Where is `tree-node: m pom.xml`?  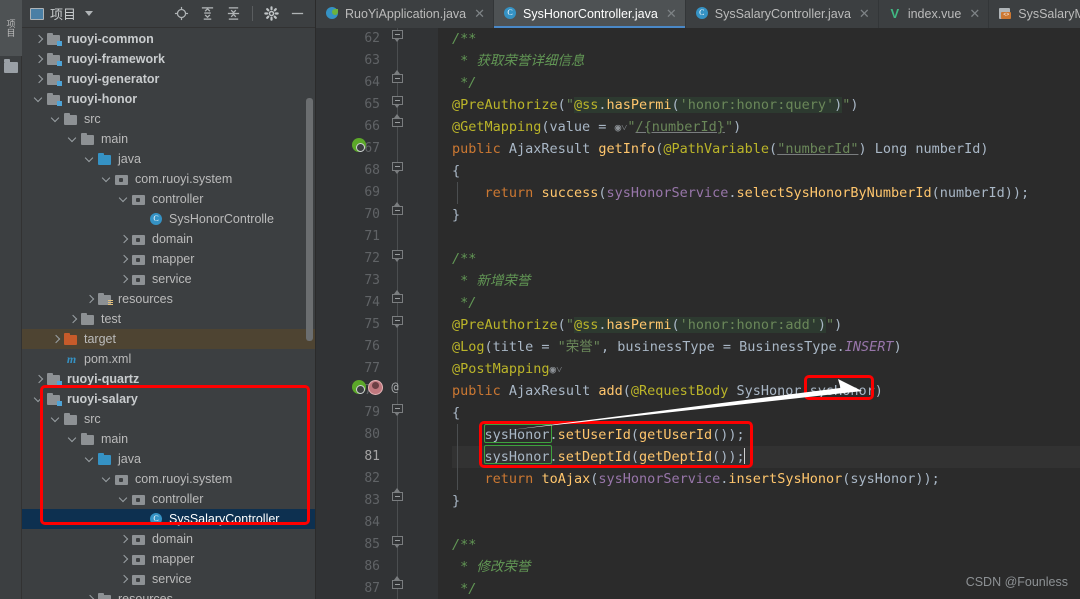 tree-node: m pom.xml is located at coordinates (168, 359).